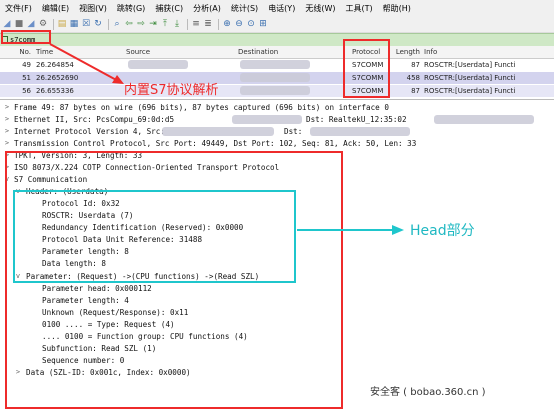 The image size is (554, 410). I want to click on column-header-source: Source, so click(138, 52).